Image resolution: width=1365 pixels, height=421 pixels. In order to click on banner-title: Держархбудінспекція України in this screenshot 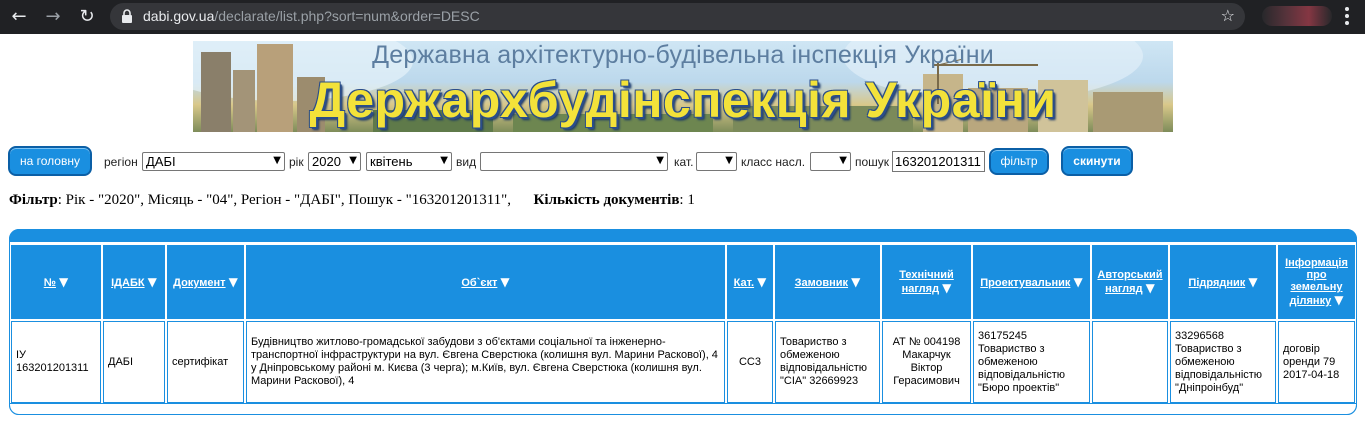, I will do `click(683, 100)`.